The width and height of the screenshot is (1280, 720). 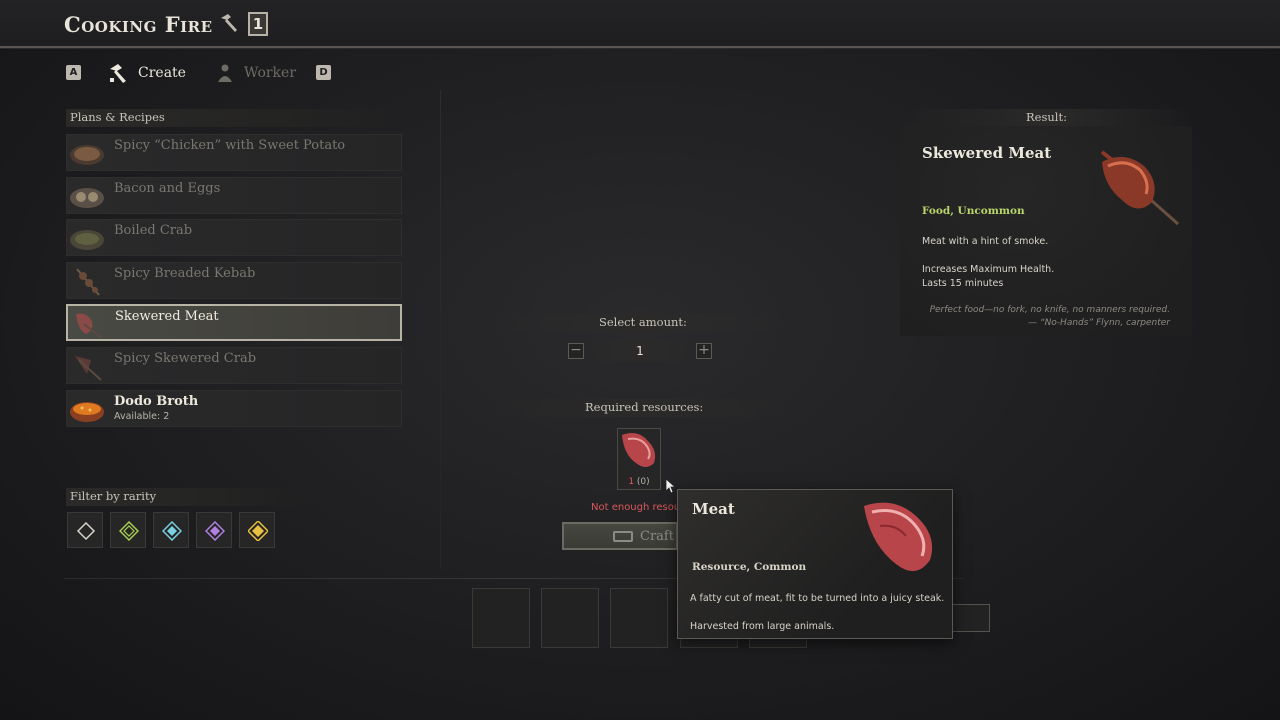 I want to click on recipe-bacon-eggs: Bacon and Eggs, so click(x=234, y=195).